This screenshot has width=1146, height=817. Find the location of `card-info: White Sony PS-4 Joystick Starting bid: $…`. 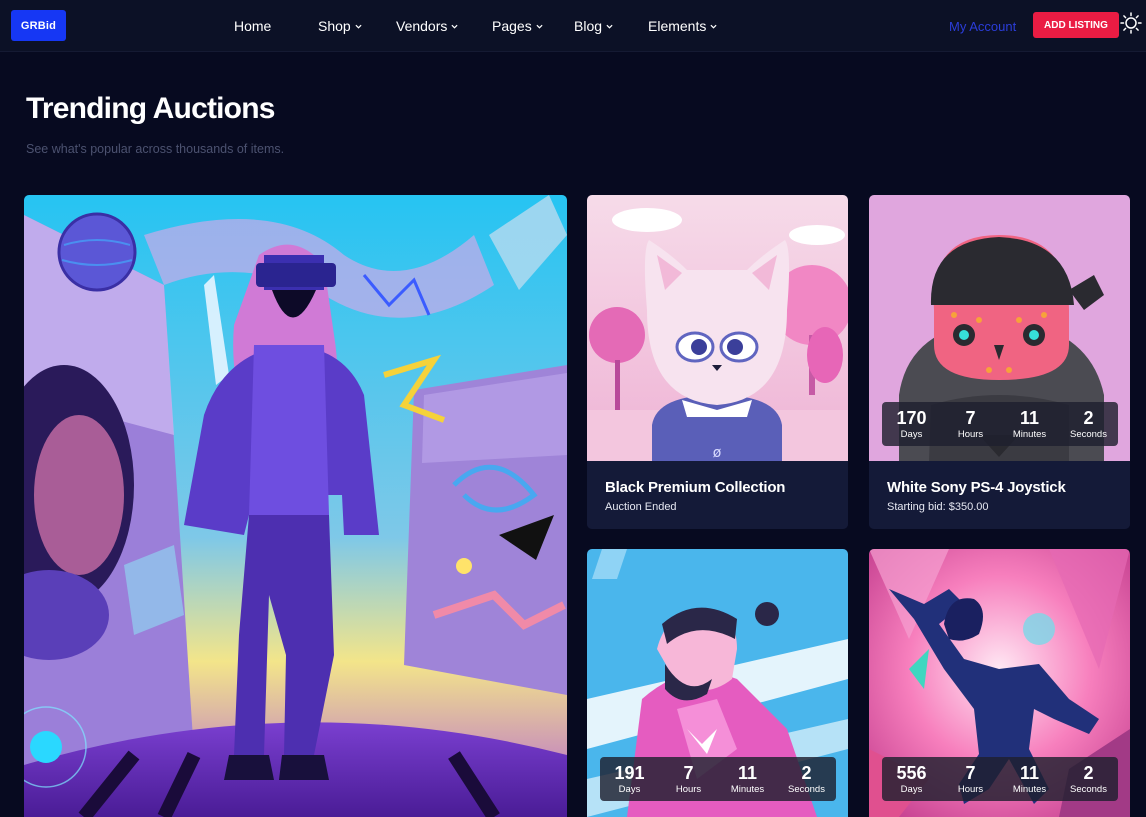

card-info: White Sony PS-4 Joystick Starting bid: $… is located at coordinates (999, 495).